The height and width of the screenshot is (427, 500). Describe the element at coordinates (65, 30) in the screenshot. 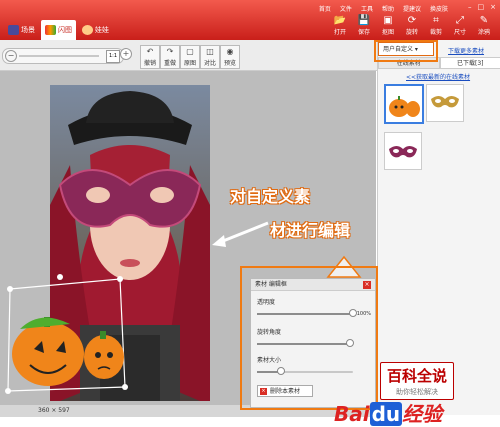

I see `tab-label: 闪图` at that location.